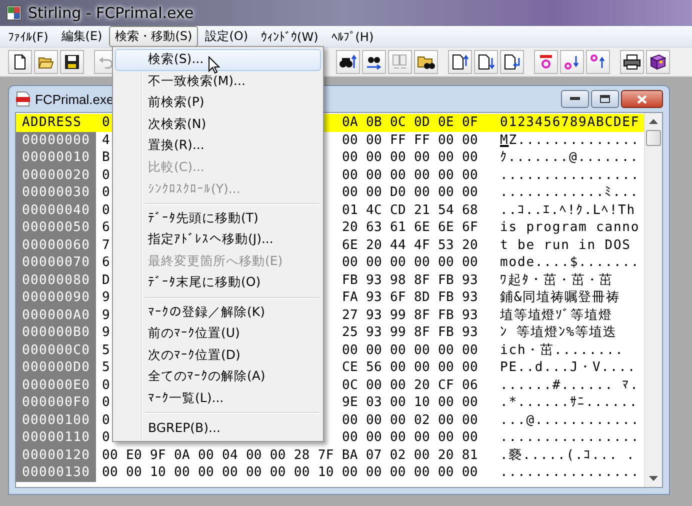 This screenshot has height=506, width=692. Describe the element at coordinates (570, 123) in the screenshot. I see `ascii-header: 0123456789ABCDEF` at that location.